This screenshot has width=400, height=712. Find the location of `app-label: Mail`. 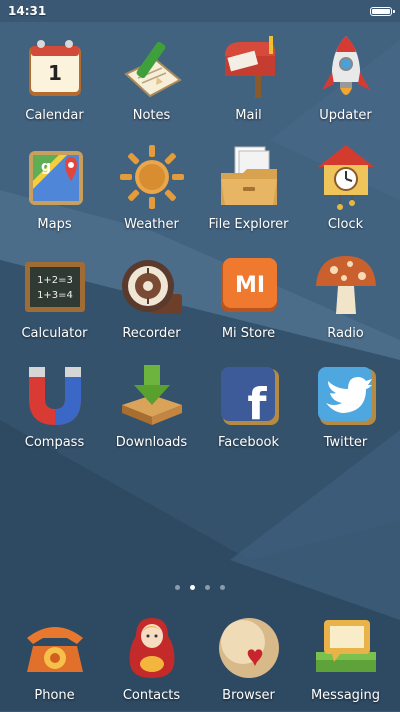

app-label: Mail is located at coordinates (248, 115).